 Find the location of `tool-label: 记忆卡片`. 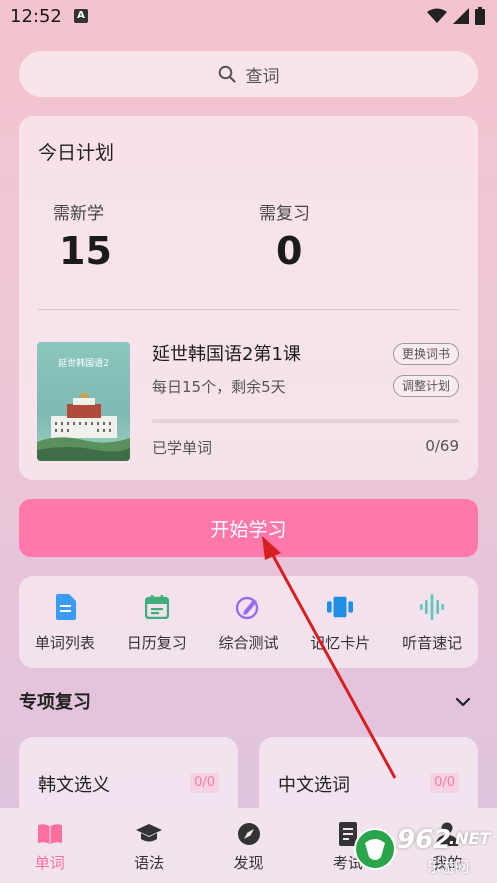

tool-label: 记忆卡片 is located at coordinates (340, 643).